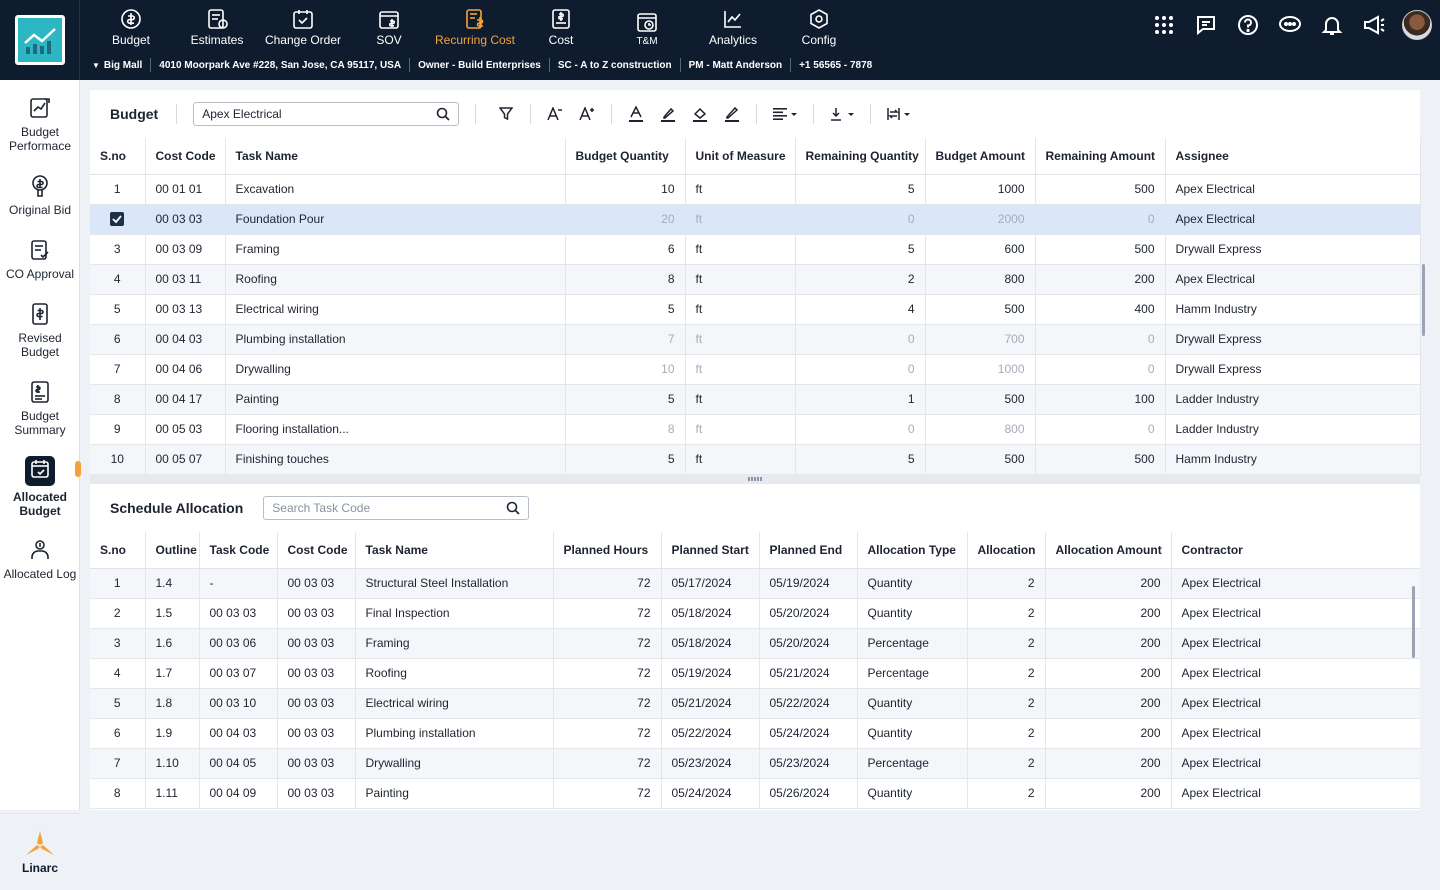 The width and height of the screenshot is (1440, 890). What do you see at coordinates (587, 114) in the screenshot?
I see `increase-font-icon` at bounding box center [587, 114].